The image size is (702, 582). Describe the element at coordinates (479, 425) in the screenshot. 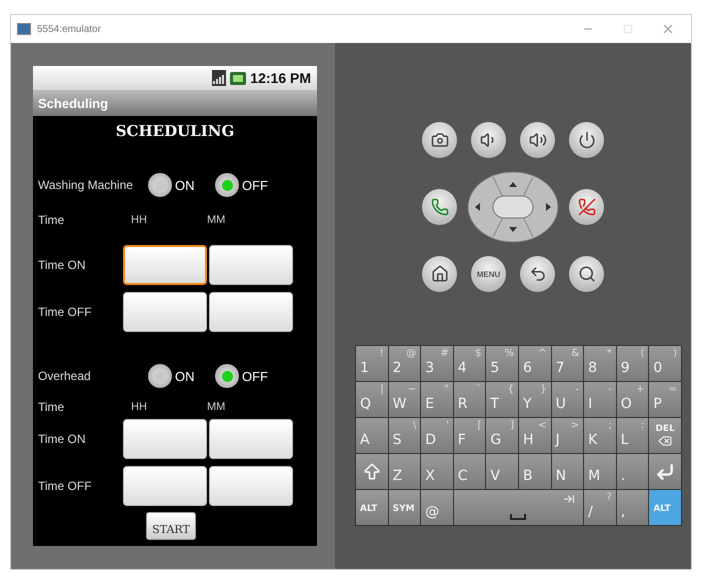

I see `alt-character: [` at that location.